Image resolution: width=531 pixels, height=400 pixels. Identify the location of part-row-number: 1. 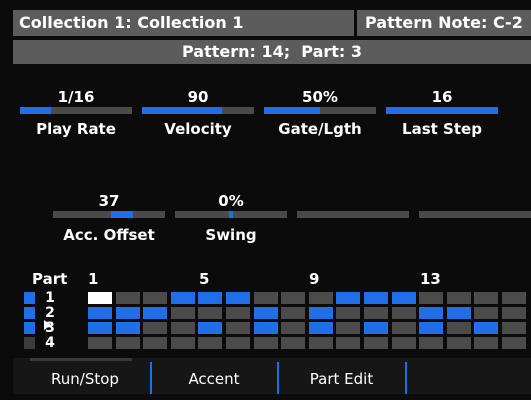
(50, 298).